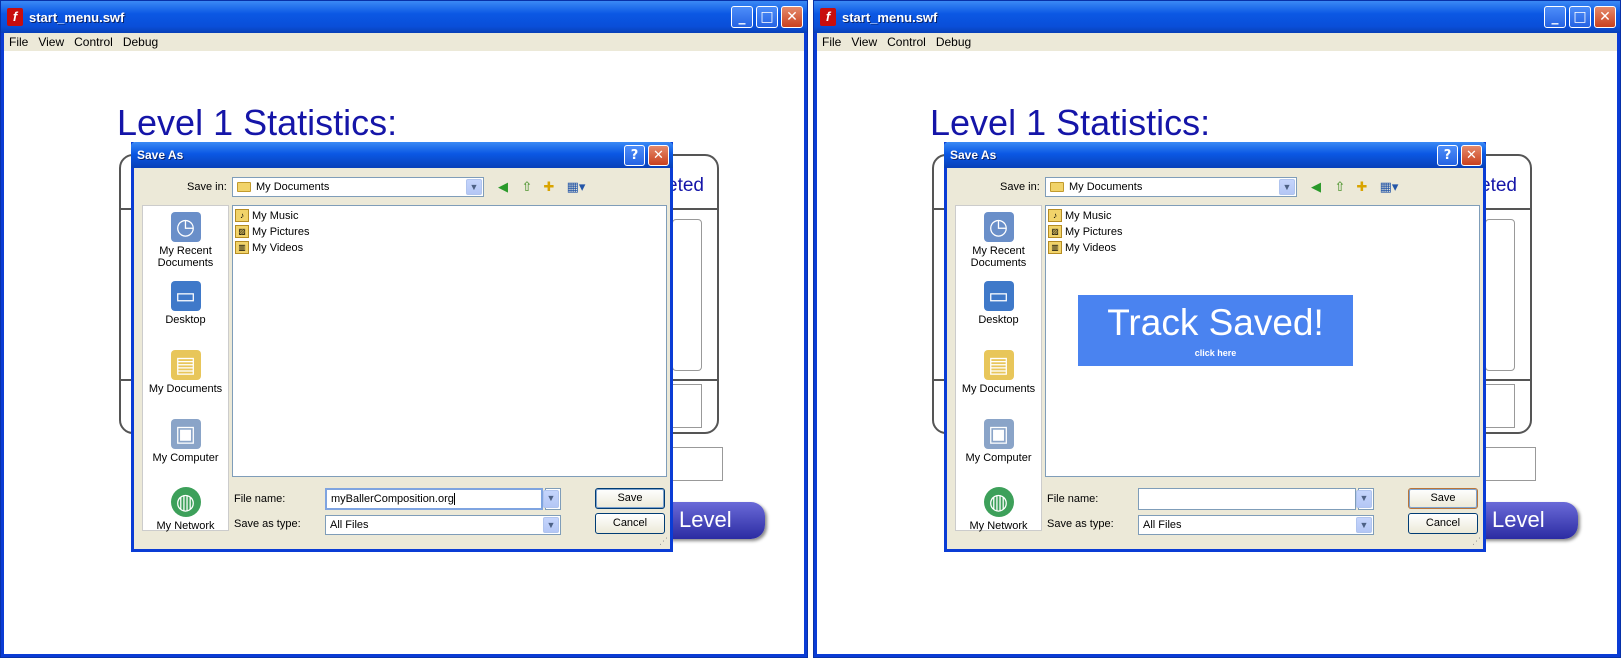 The height and width of the screenshot is (658, 1624). I want to click on track-saved-banner: Track Saved! click here, so click(1215, 330).